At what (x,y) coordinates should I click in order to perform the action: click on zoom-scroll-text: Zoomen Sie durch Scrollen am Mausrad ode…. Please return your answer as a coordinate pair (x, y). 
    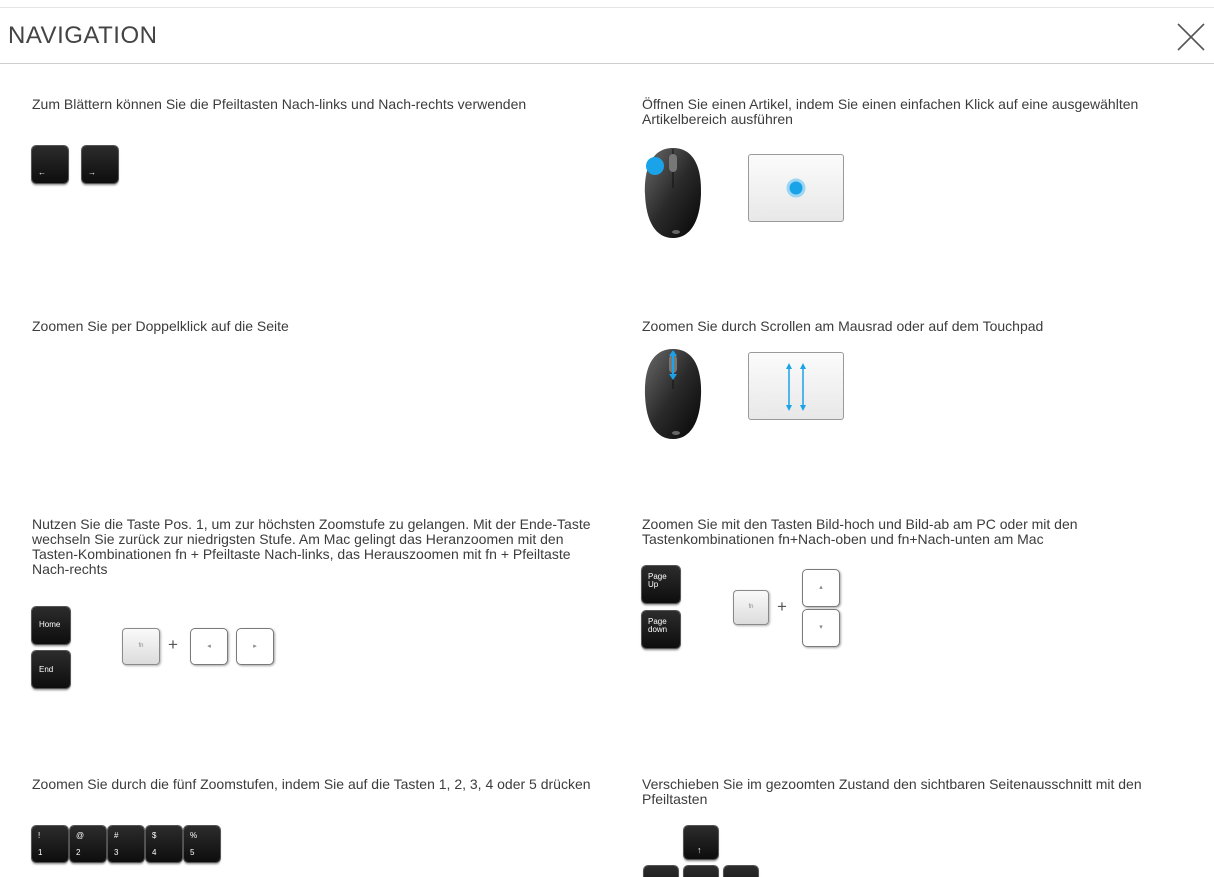
    Looking at the image, I should click on (843, 326).